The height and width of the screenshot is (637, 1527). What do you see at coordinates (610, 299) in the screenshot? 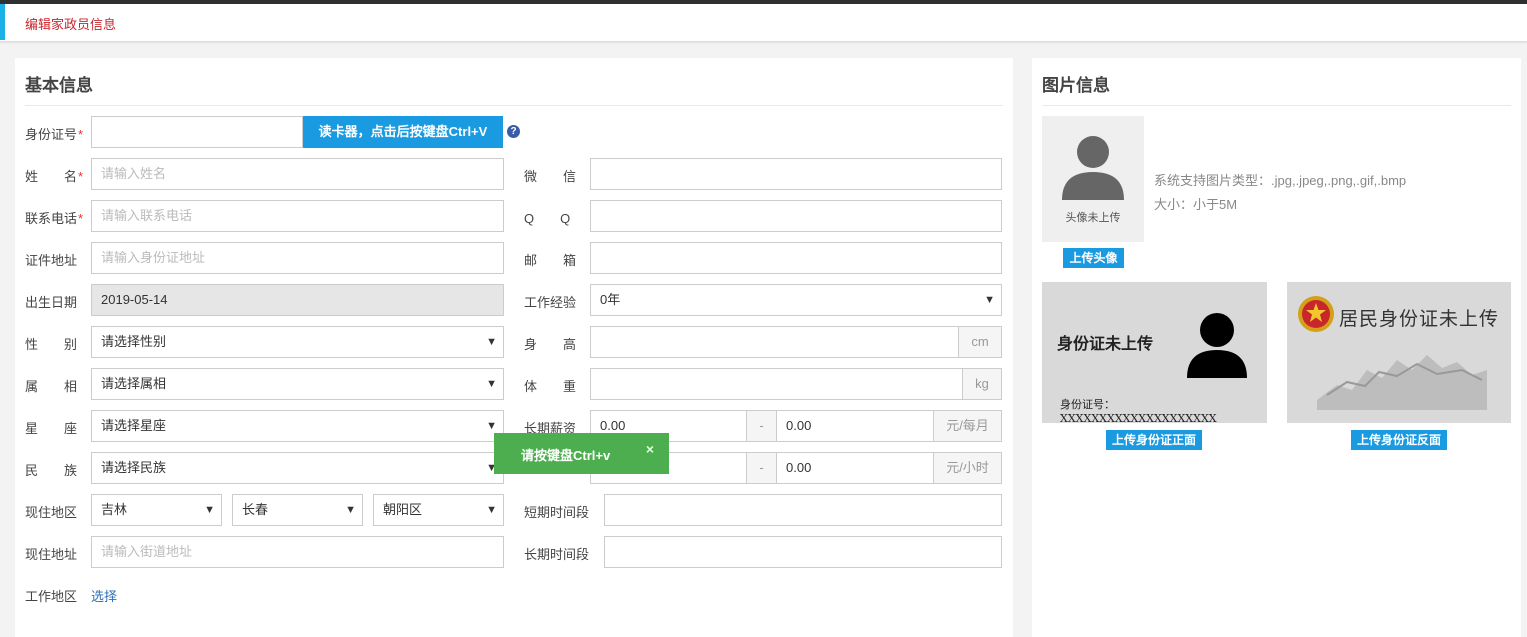
I see `experience-value: 0年` at bounding box center [610, 299].